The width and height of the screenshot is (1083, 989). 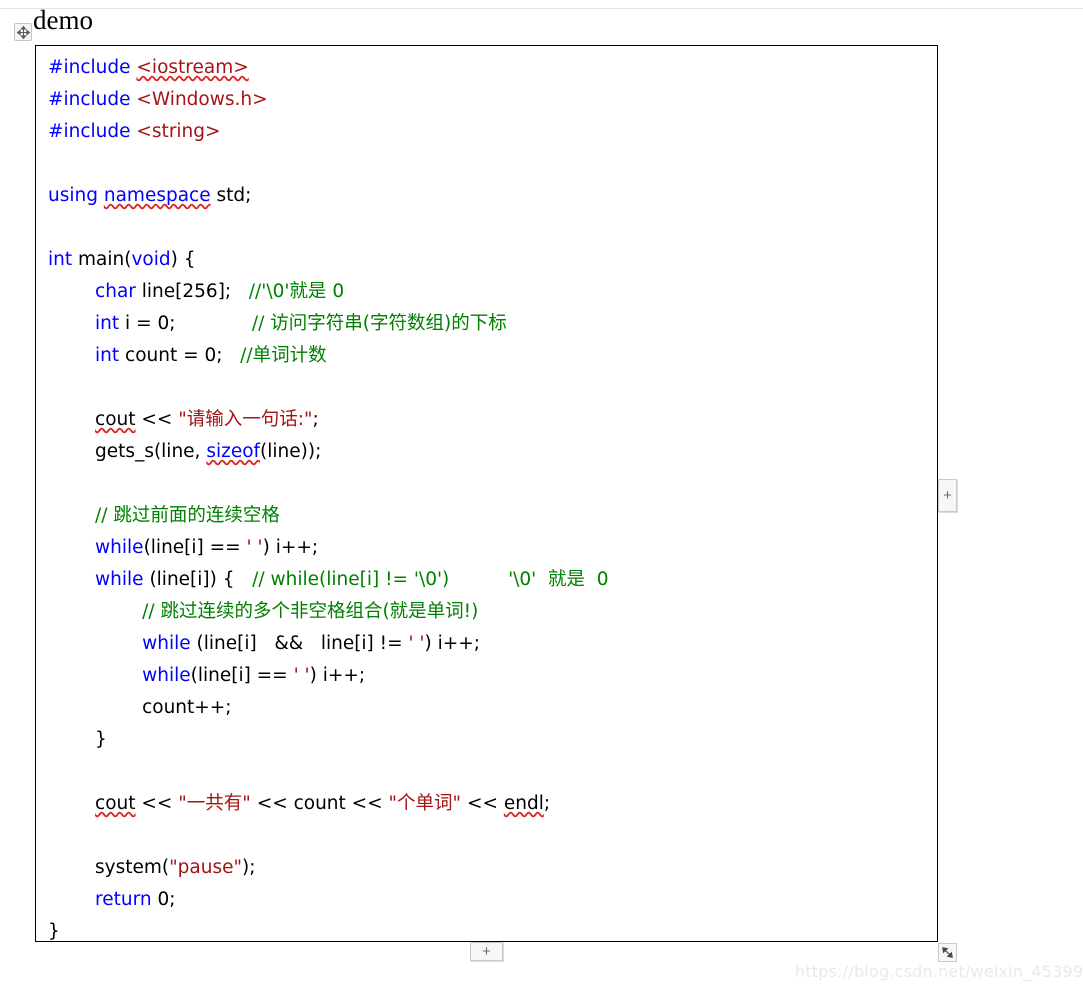 What do you see at coordinates (192, 67) in the screenshot?
I see `code-token-inc: <iostream>` at bounding box center [192, 67].